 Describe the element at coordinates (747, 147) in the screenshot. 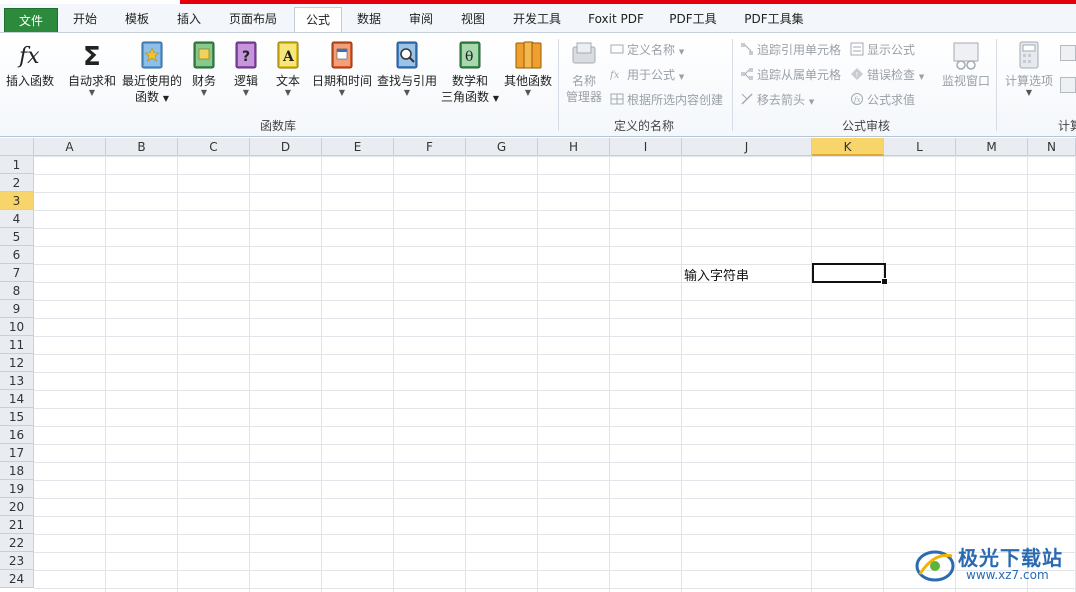

I see `column-header-J: J` at that location.